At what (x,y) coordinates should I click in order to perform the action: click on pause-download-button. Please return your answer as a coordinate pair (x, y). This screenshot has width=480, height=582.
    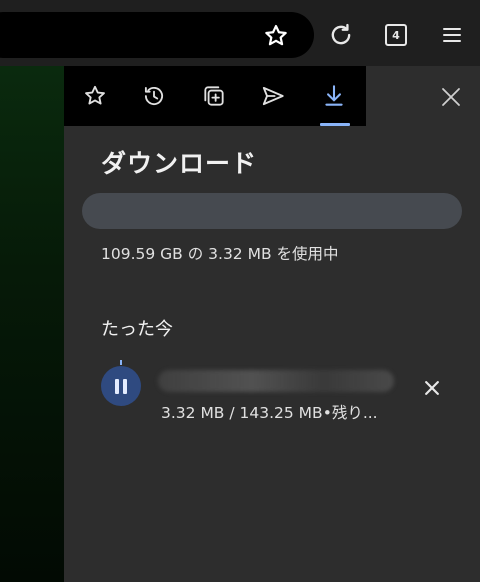
    Looking at the image, I should click on (121, 386).